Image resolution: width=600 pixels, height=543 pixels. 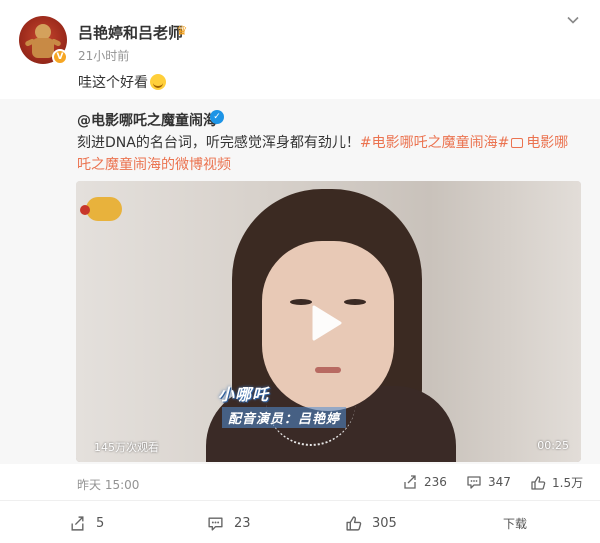 I want to click on username: 吕艳婷和吕老师, so click(x=130, y=32).